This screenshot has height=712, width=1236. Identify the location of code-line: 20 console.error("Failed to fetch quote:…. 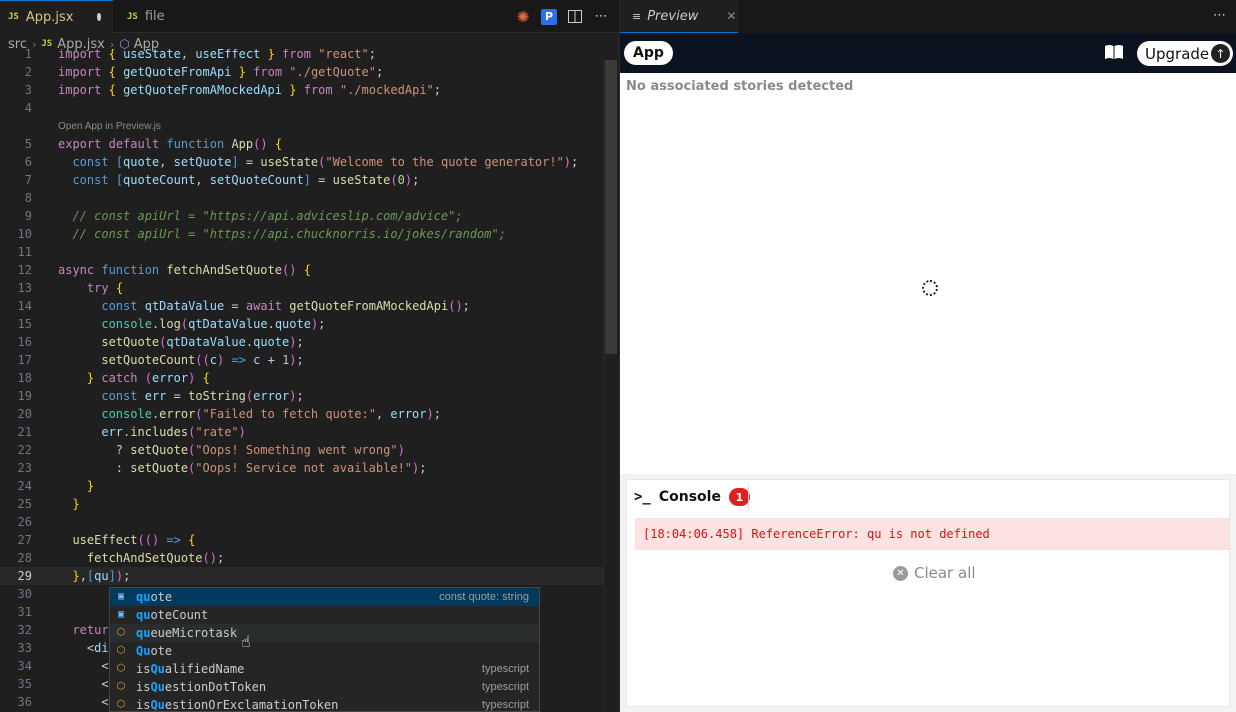
(301, 414).